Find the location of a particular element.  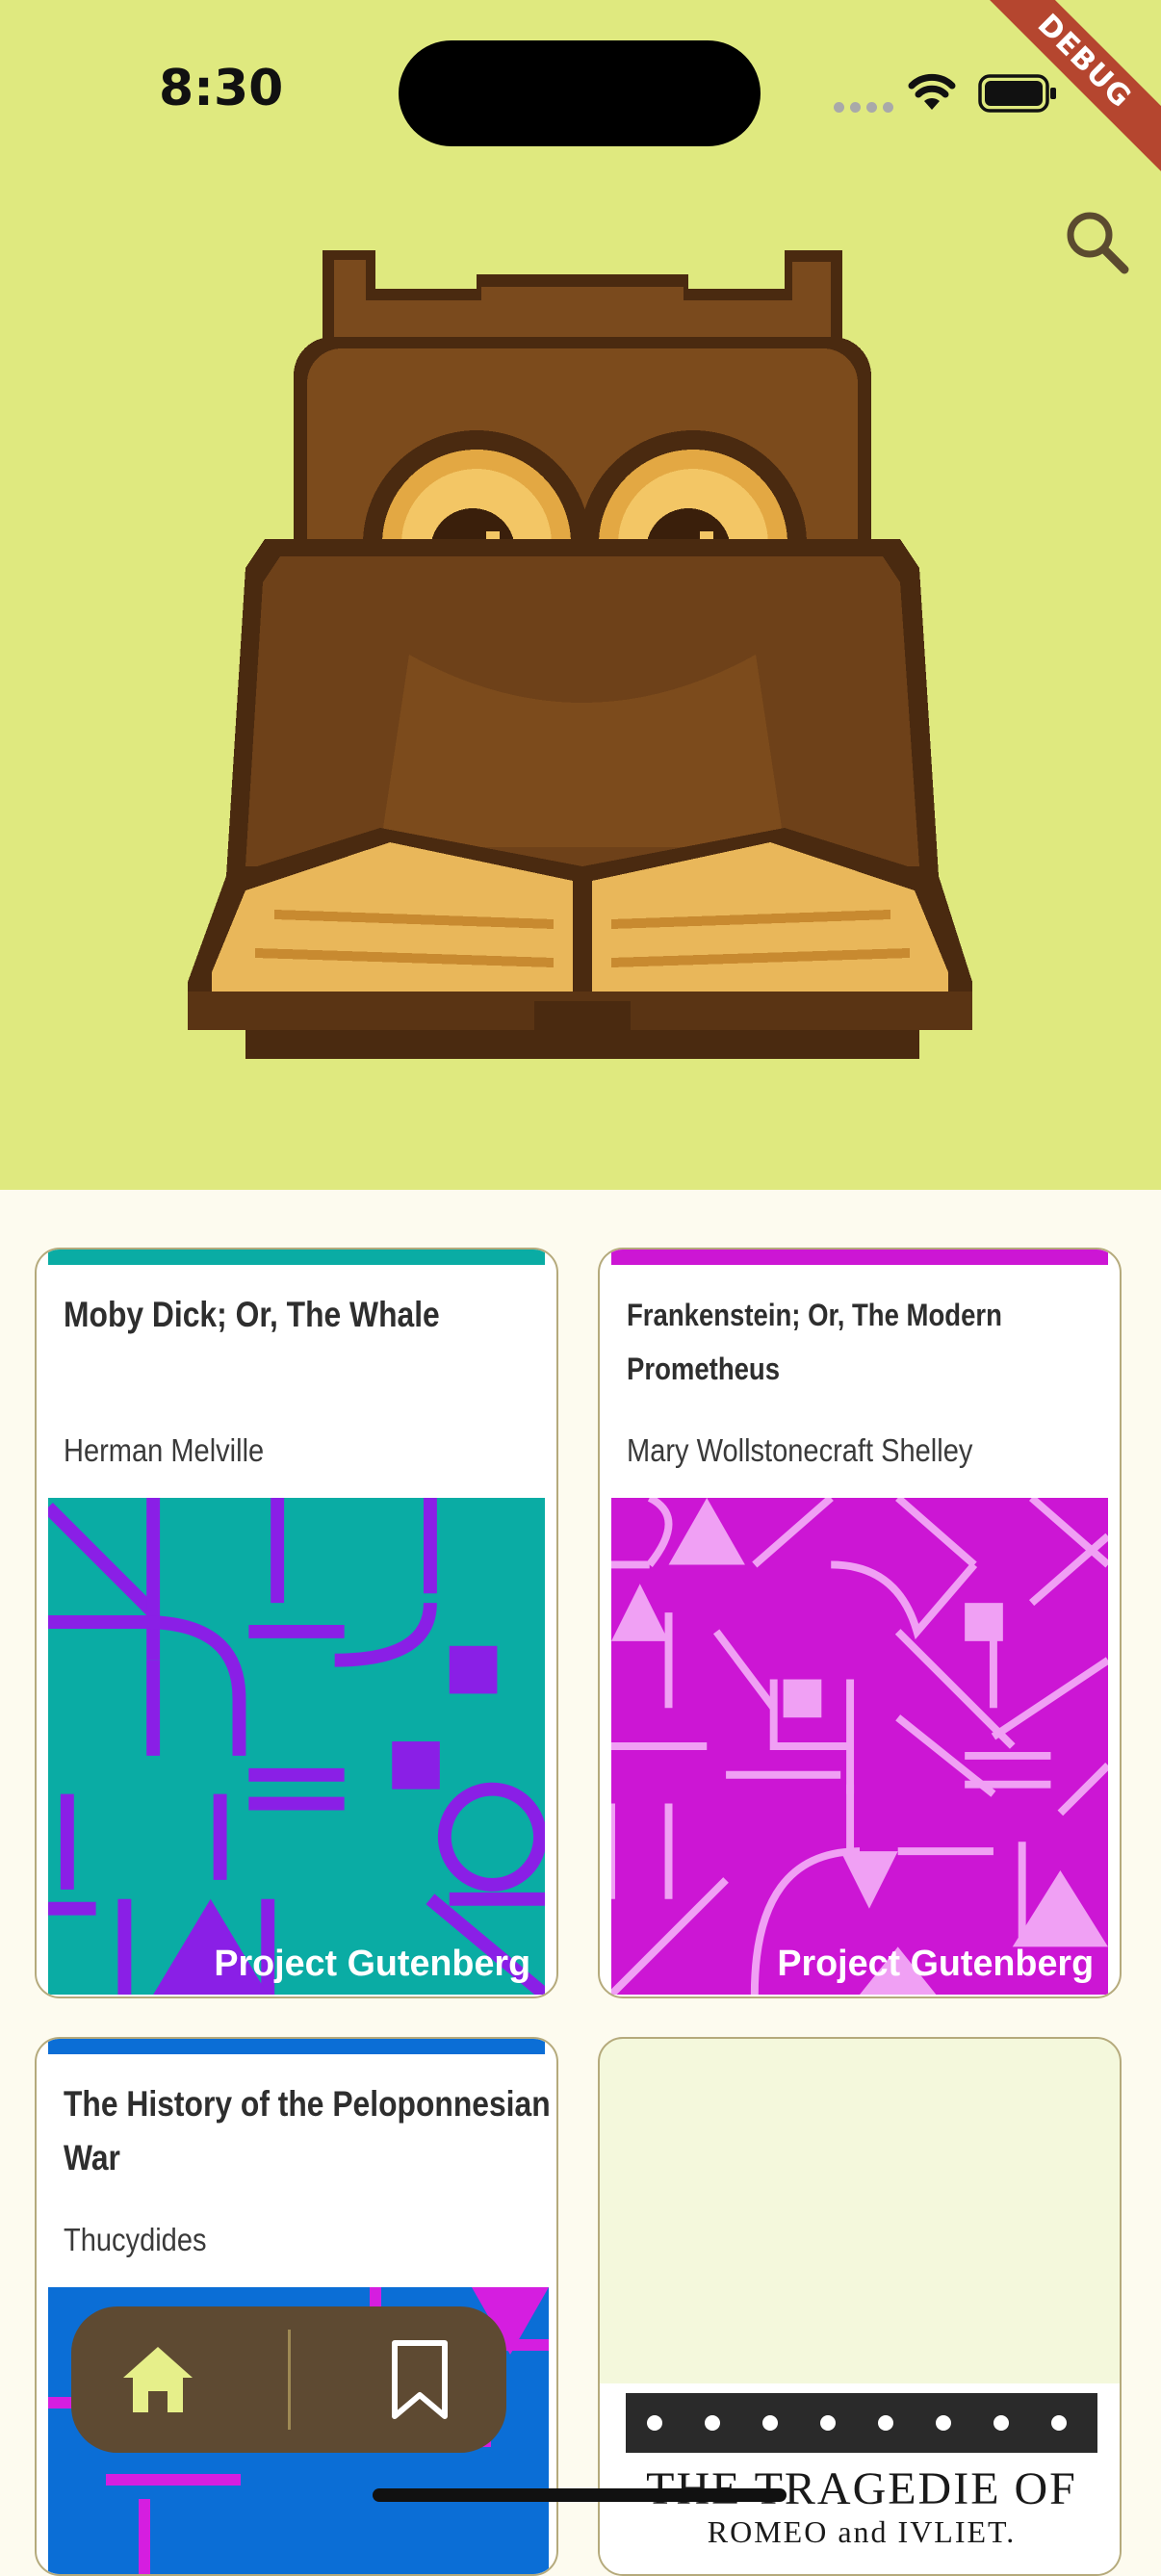

book-title: Frankenstein; Or, The Modern Prometheus is located at coordinates (815, 1342).